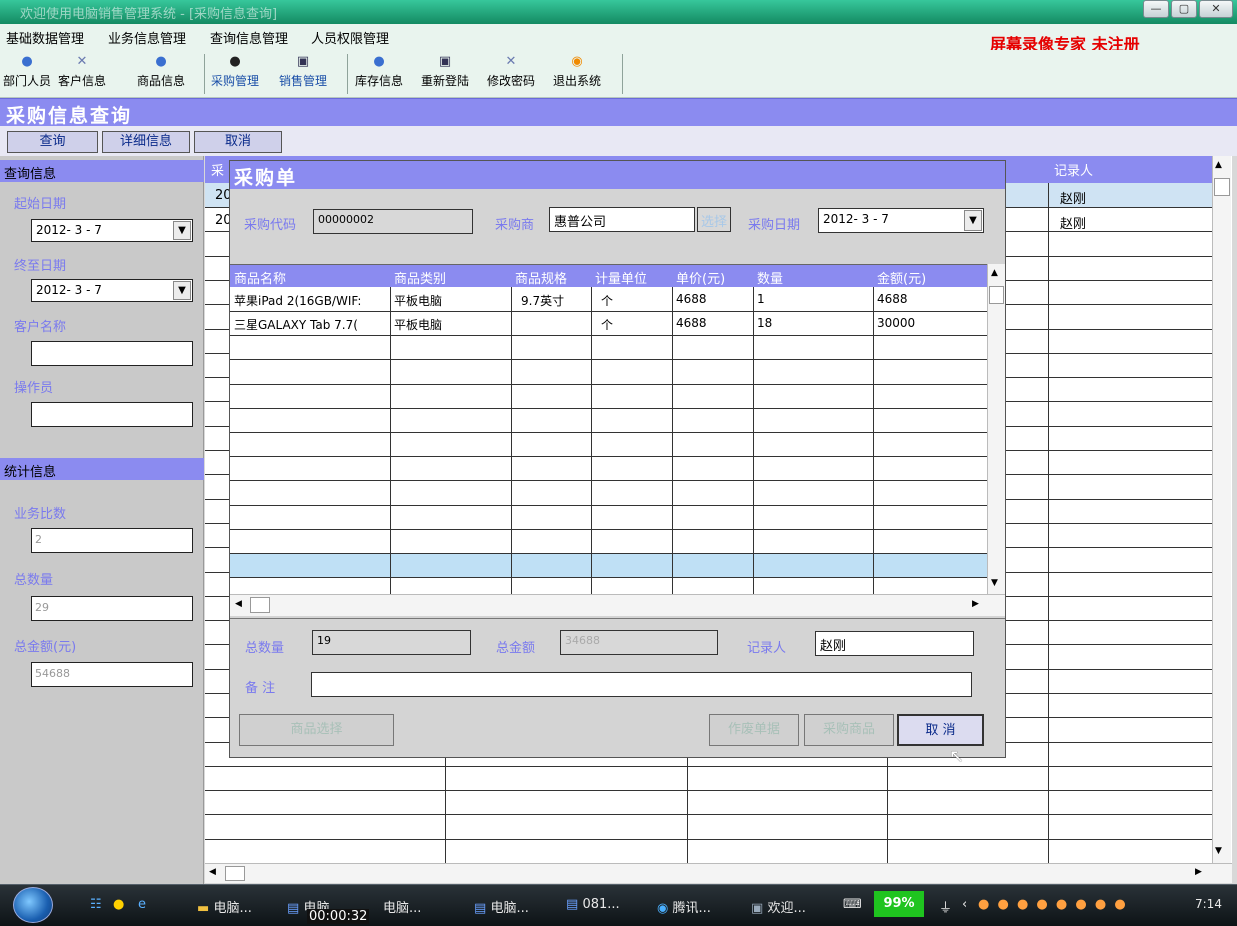  What do you see at coordinates (718, 873) in the screenshot?
I see `grid-horizontal-scrollbar: ◀ ▶` at bounding box center [718, 873].